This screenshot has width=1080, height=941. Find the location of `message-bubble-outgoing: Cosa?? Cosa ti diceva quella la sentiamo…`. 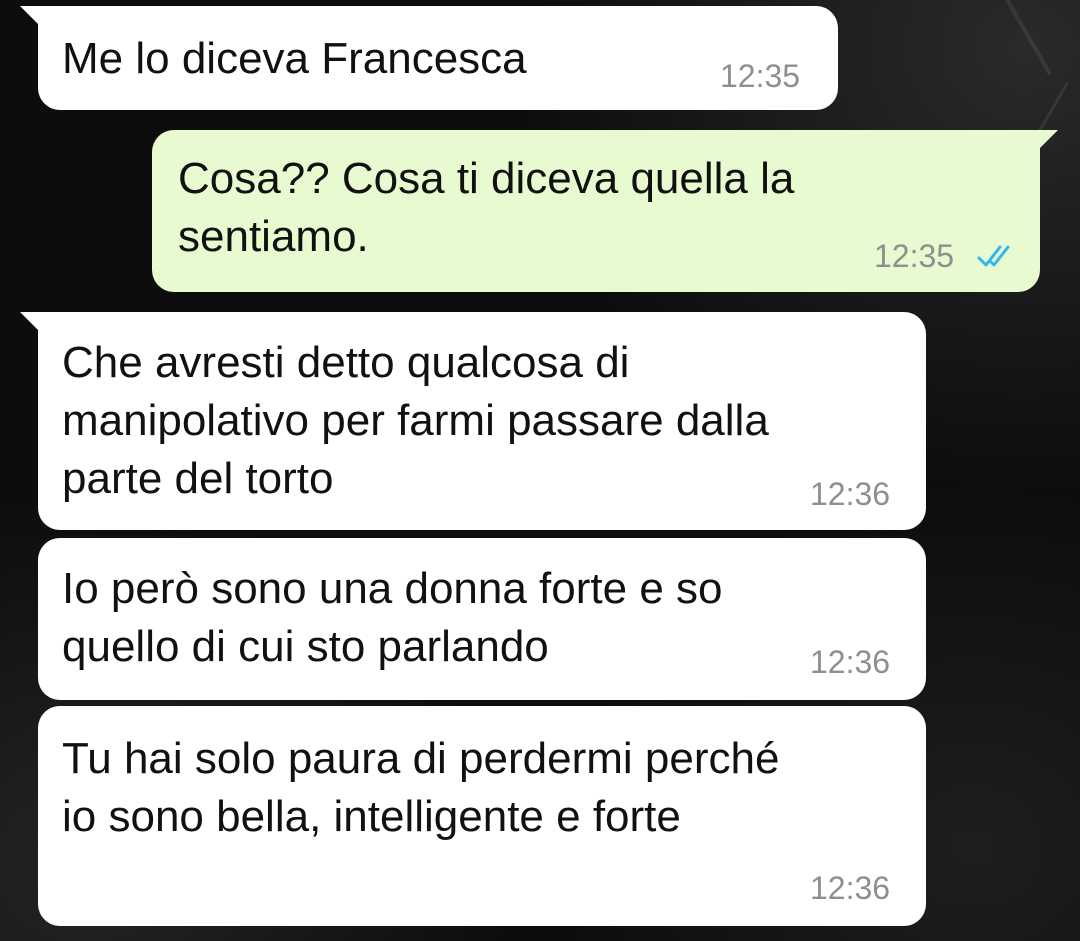

message-bubble-outgoing: Cosa?? Cosa ti diceva quella la sentiamo… is located at coordinates (605, 211).